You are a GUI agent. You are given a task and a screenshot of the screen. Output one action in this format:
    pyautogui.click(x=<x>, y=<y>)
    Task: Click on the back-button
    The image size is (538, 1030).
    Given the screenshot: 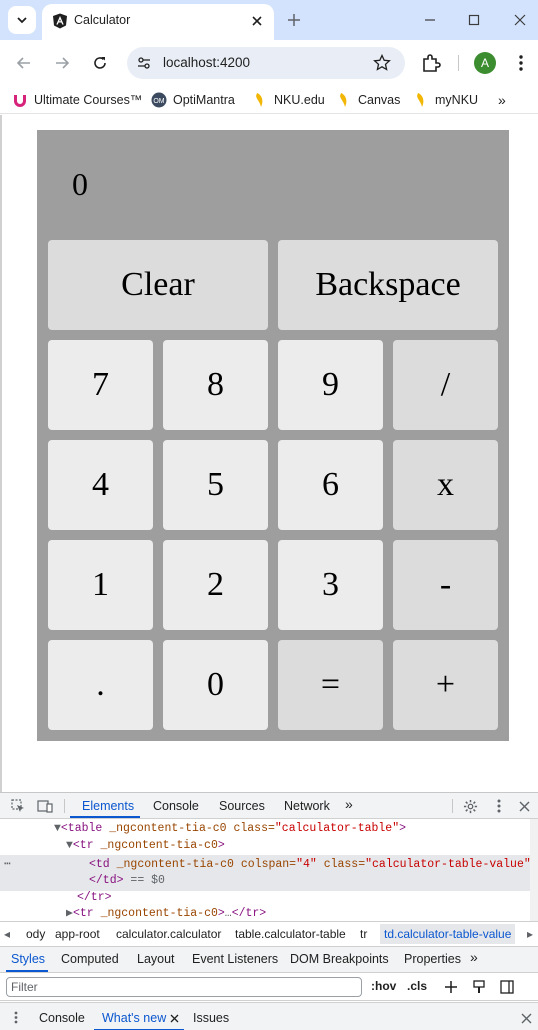 What is the action you would take?
    pyautogui.click(x=24, y=63)
    